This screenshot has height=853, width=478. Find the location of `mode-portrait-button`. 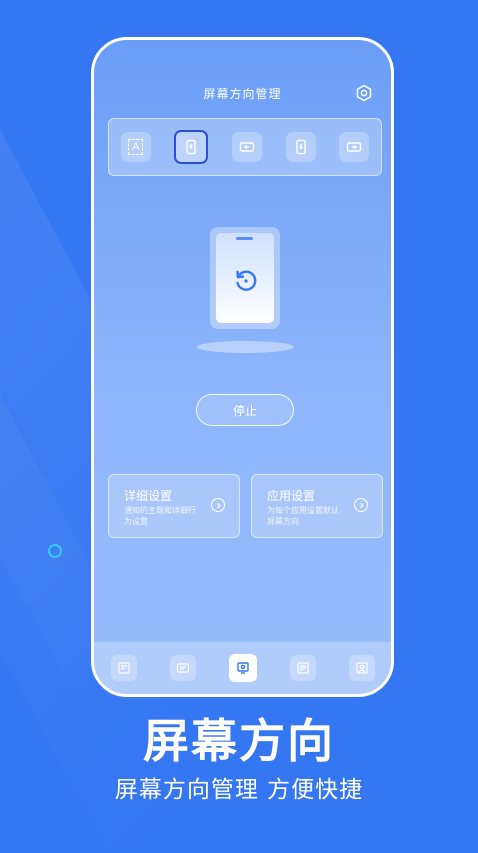

mode-portrait-button is located at coordinates (191, 147).